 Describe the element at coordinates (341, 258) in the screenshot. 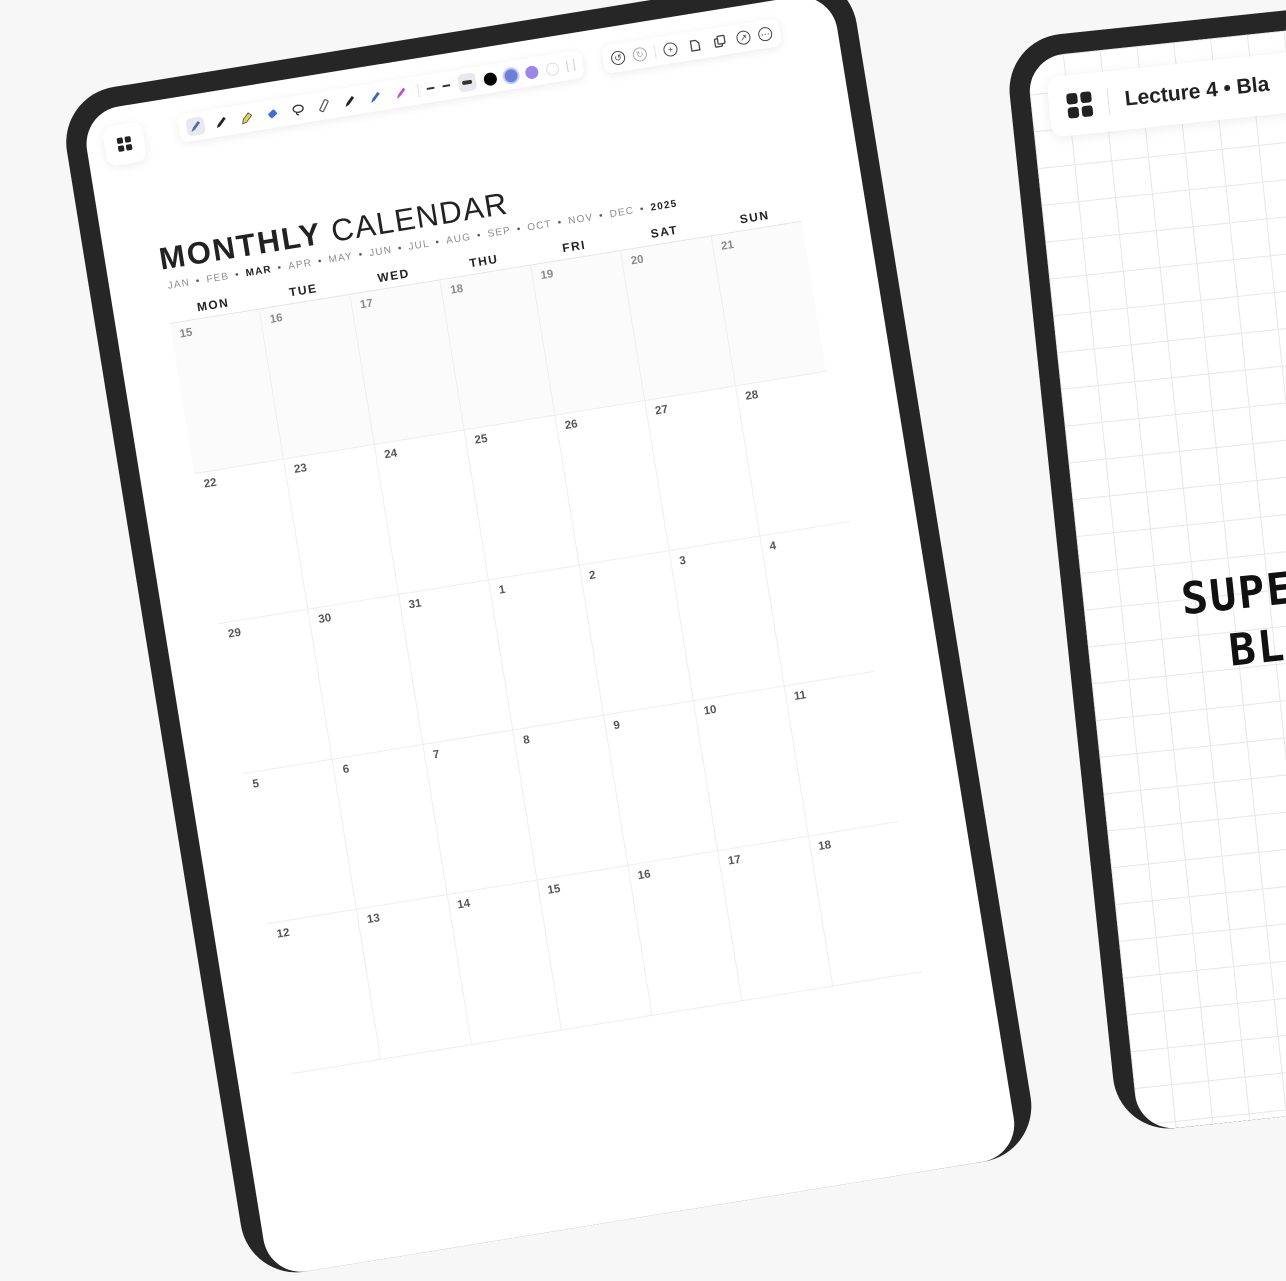

I see `month-may: MAY` at that location.